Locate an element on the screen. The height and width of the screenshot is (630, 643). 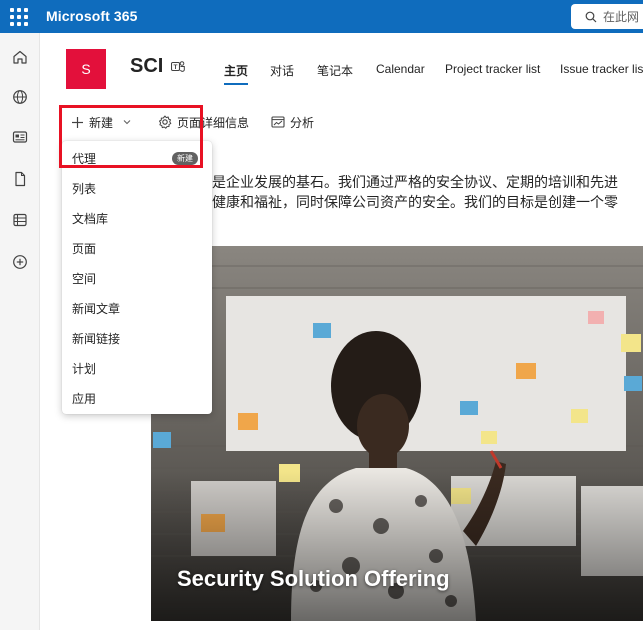
intro-line: 健康和福祉，同时保障公司资产的安全。我们的目标是创建一个零 is located at coordinates (415, 202).